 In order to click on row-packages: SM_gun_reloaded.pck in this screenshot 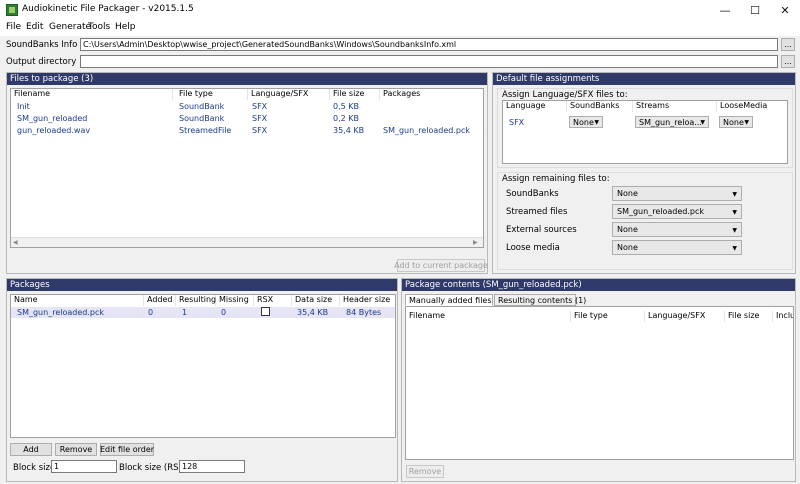, I will do `click(426, 130)`.